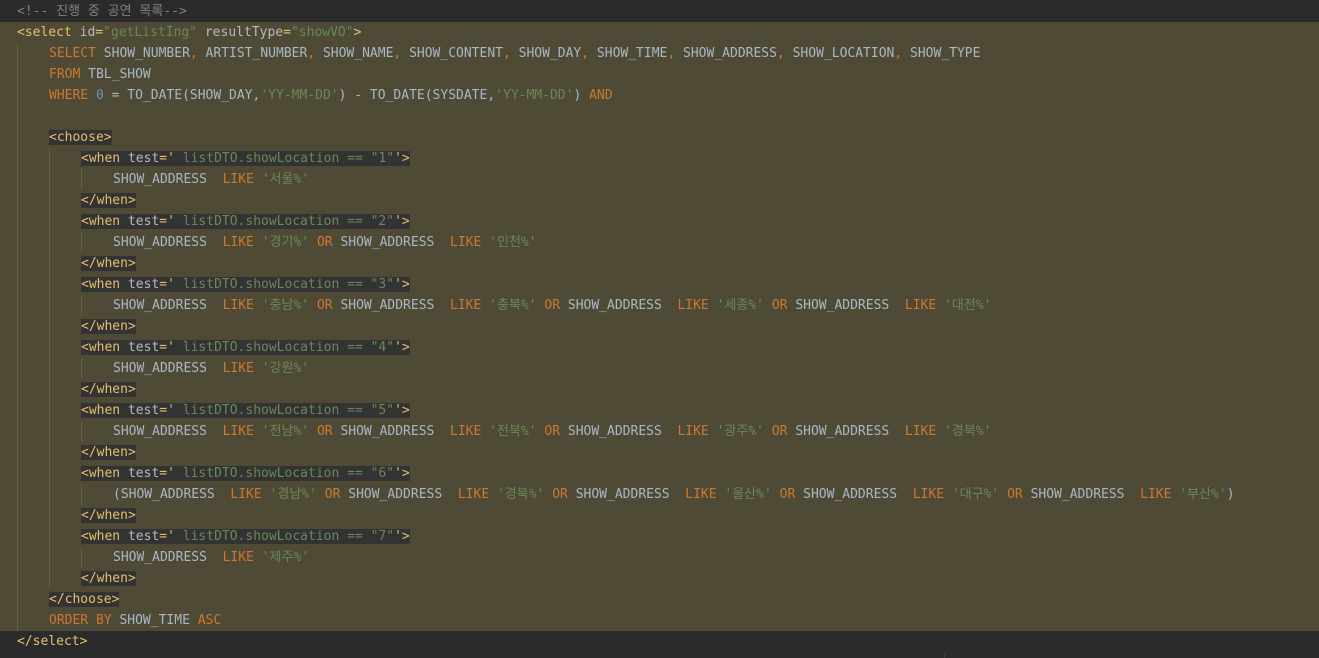 The height and width of the screenshot is (658, 1319). What do you see at coordinates (84, 620) in the screenshot?
I see `code-token: ORDER BY` at bounding box center [84, 620].